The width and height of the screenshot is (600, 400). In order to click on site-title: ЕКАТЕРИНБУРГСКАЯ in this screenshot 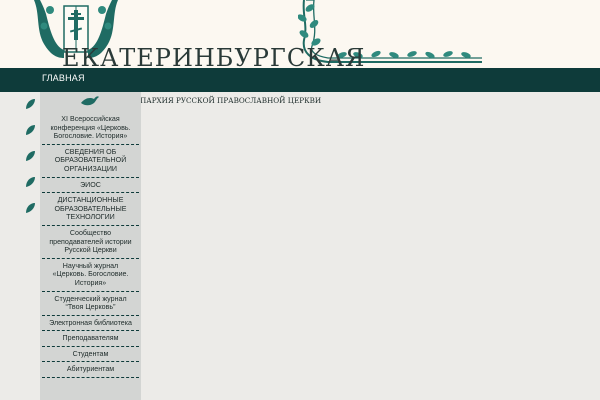, I will do `click(213, 57)`.